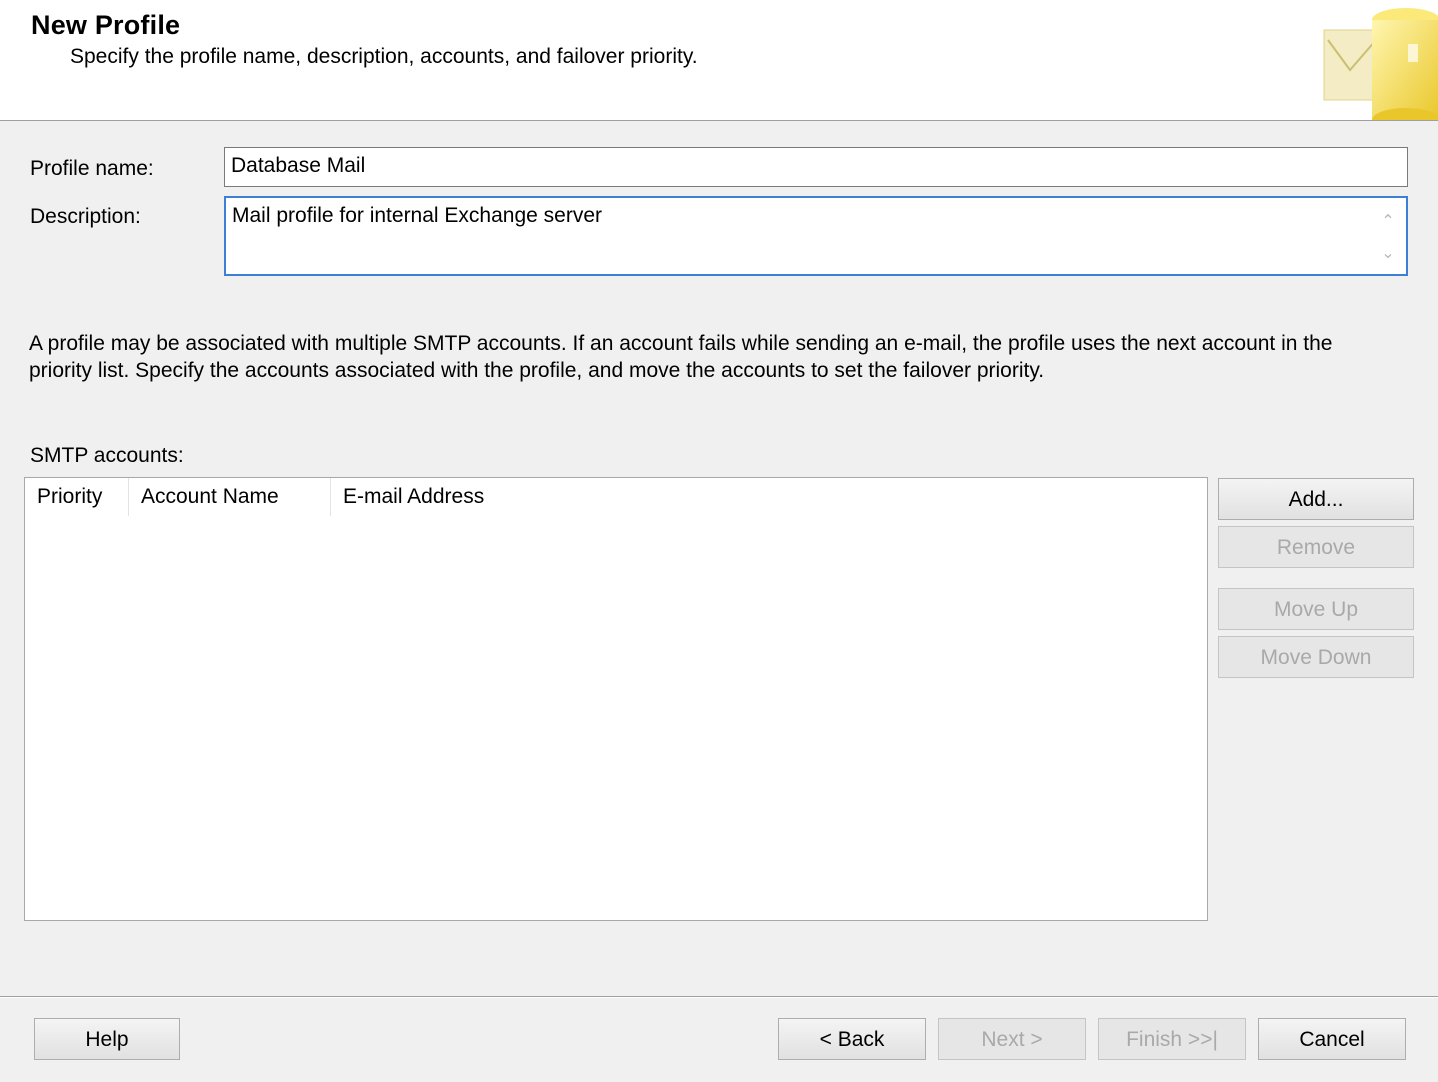 This screenshot has width=1438, height=1082. What do you see at coordinates (77, 497) in the screenshot?
I see `column-header-priority: Priority` at bounding box center [77, 497].